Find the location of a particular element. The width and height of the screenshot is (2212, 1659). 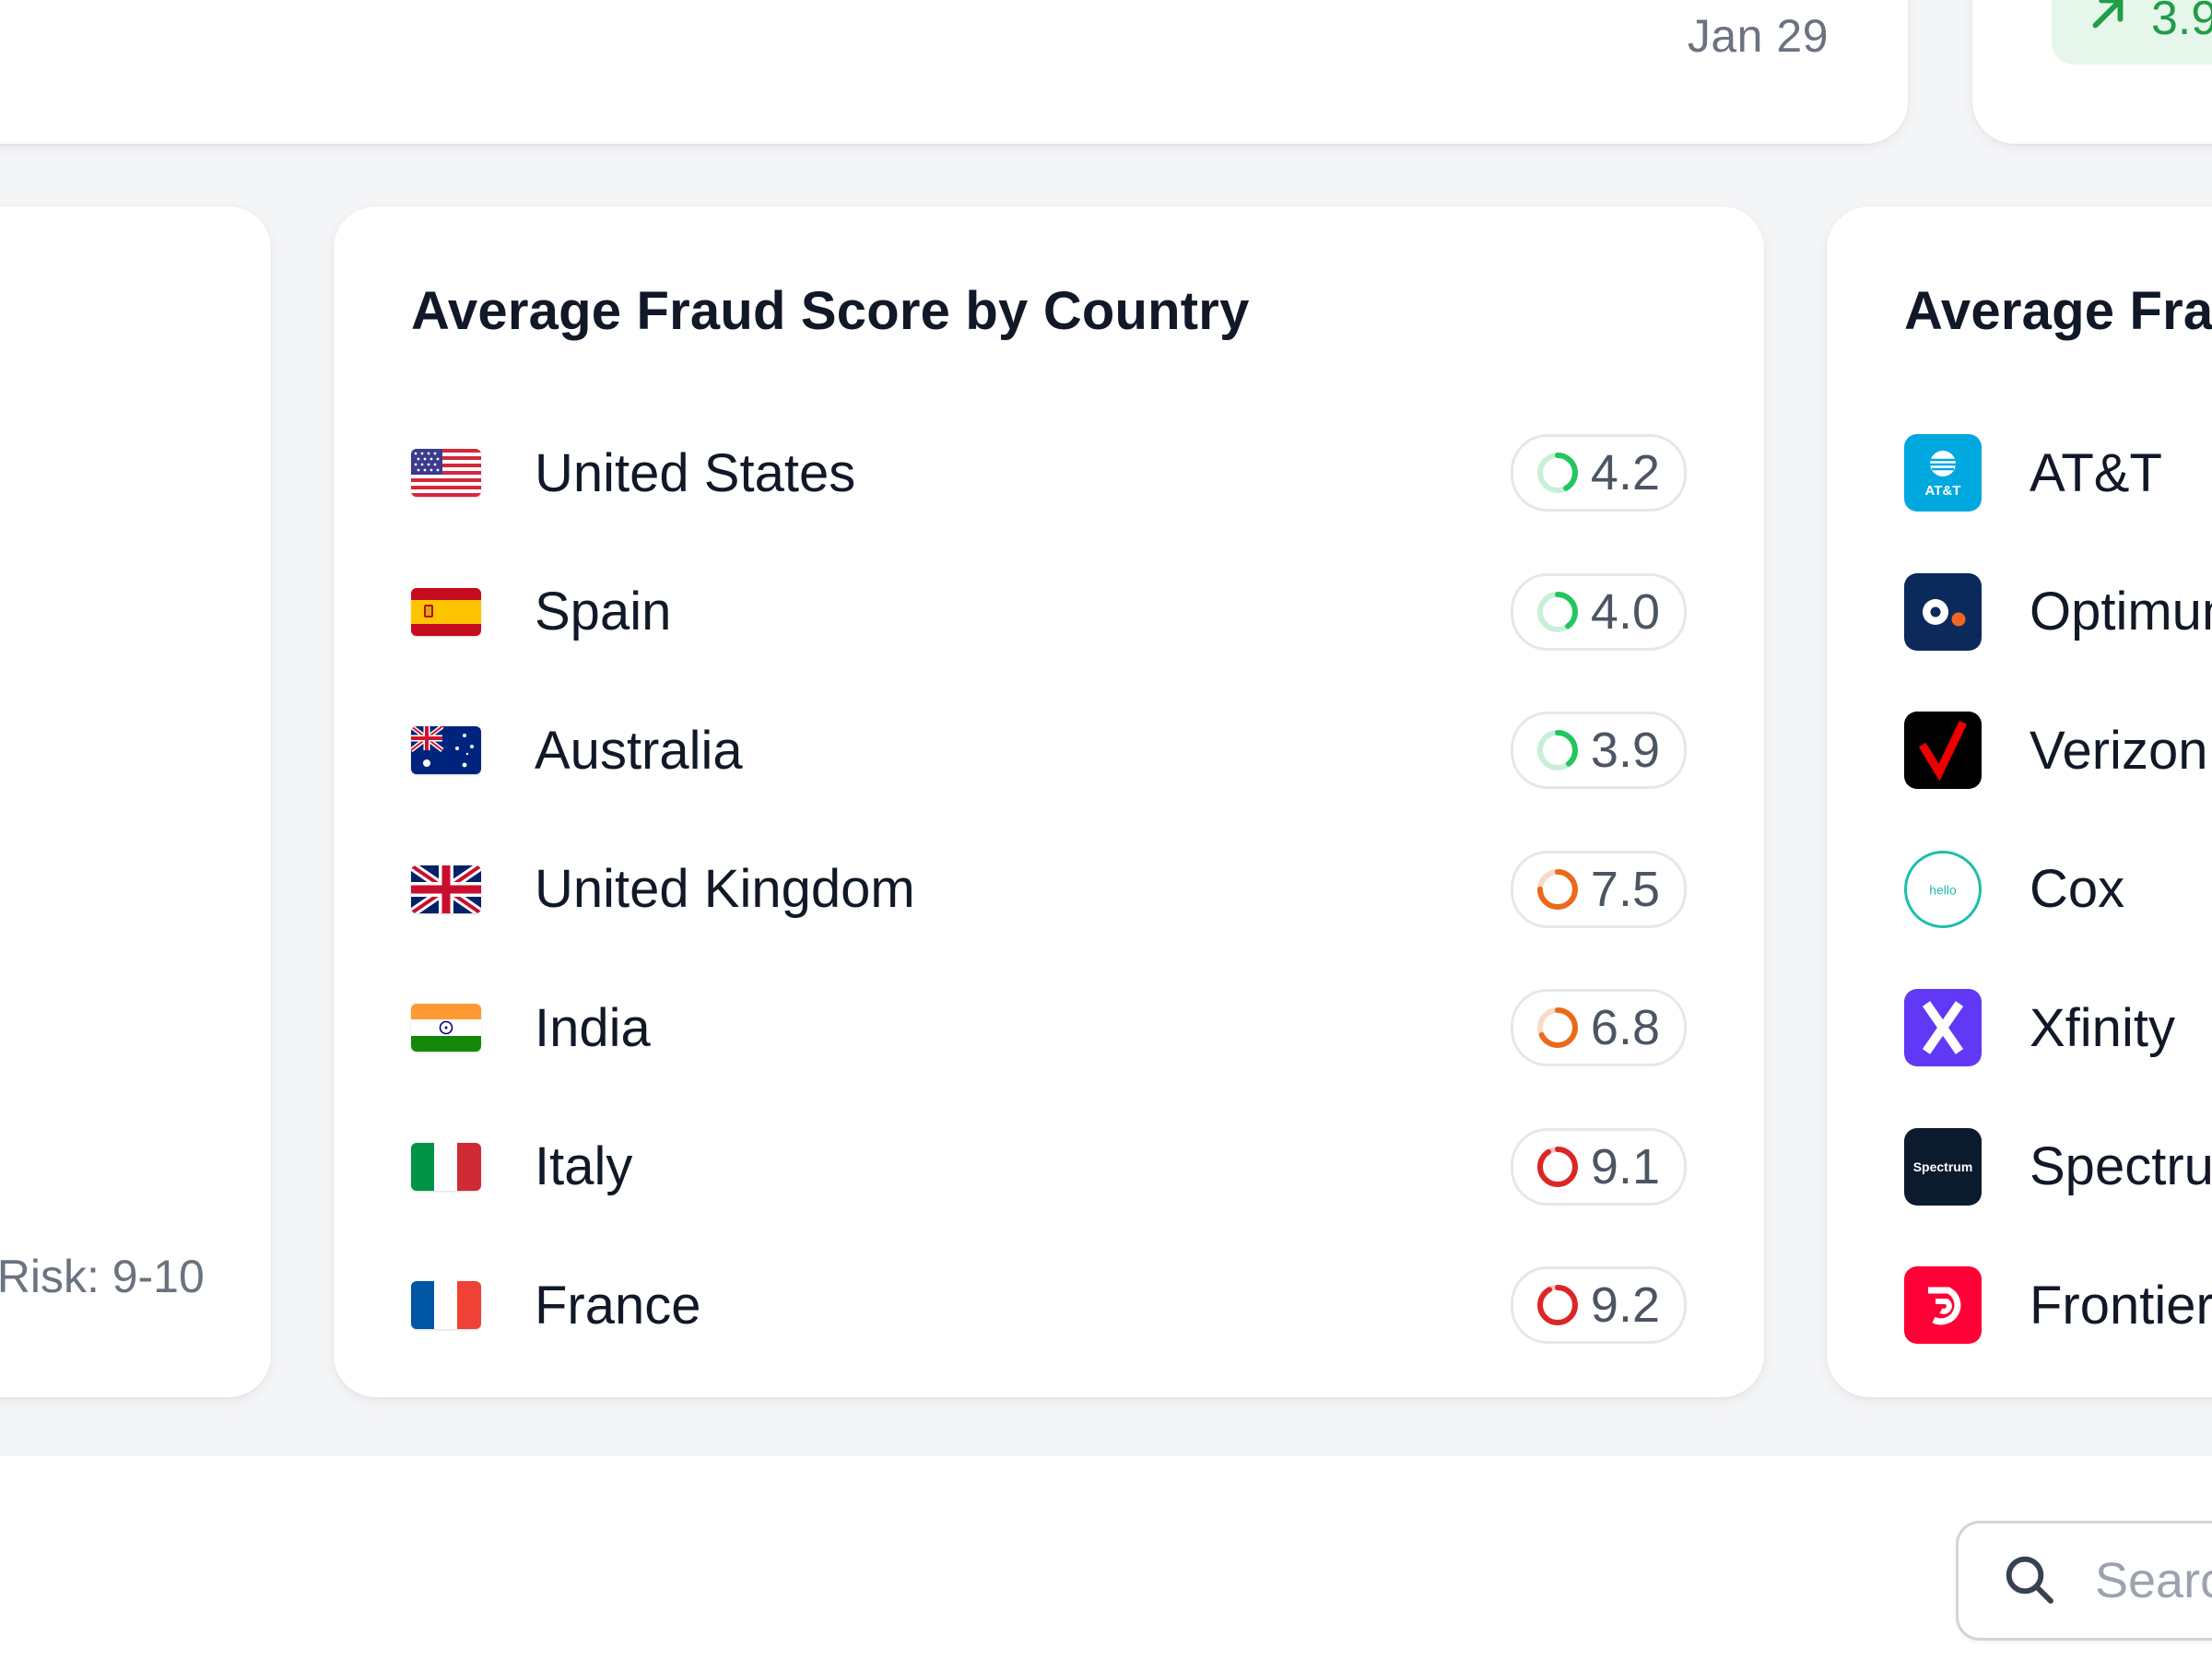

score-badge: 9.1 is located at coordinates (1598, 1166).